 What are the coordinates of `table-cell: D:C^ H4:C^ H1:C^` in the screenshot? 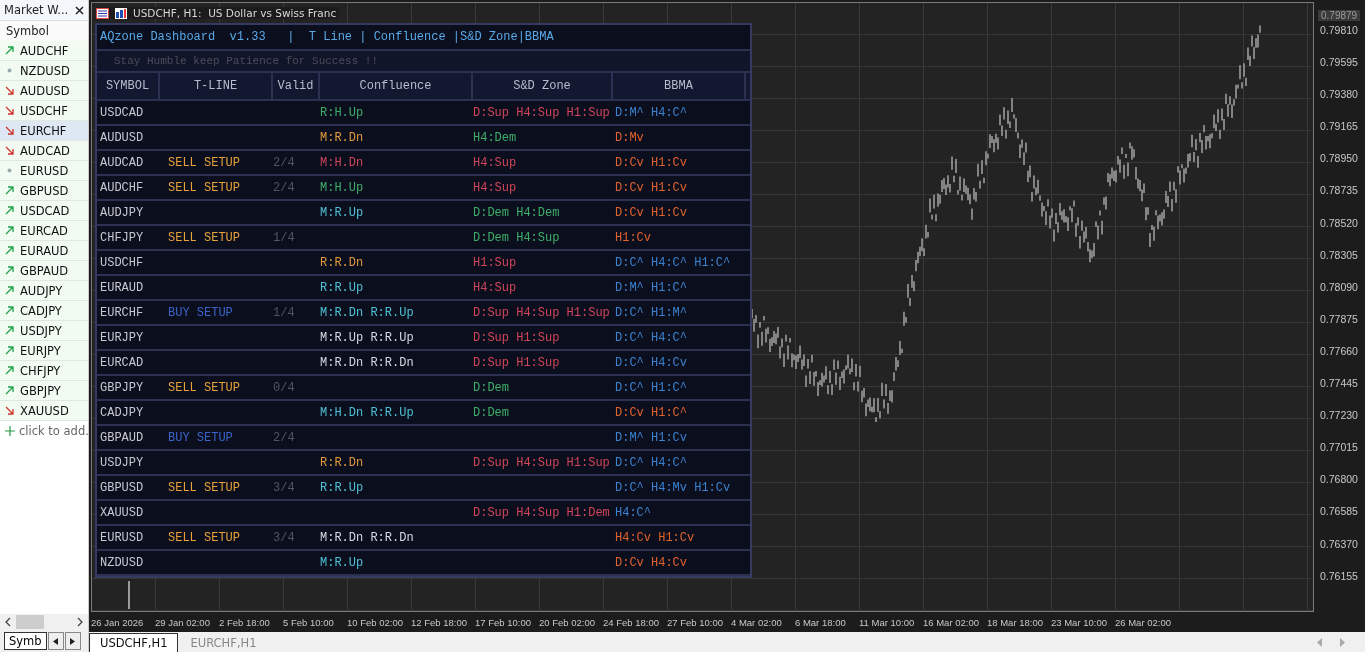 It's located at (673, 262).